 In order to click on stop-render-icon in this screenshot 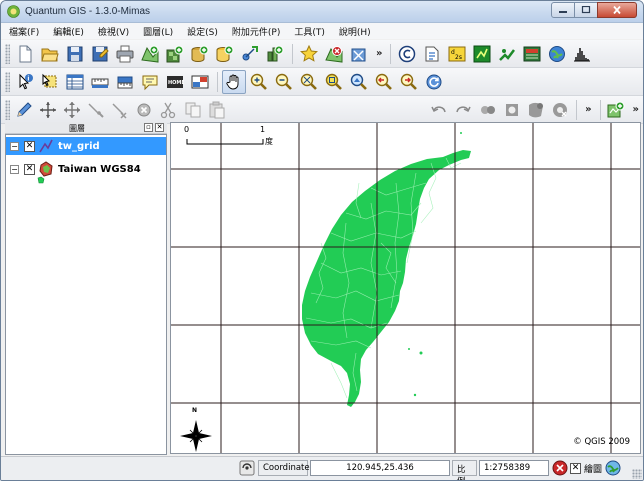, I will do `click(560, 468)`.